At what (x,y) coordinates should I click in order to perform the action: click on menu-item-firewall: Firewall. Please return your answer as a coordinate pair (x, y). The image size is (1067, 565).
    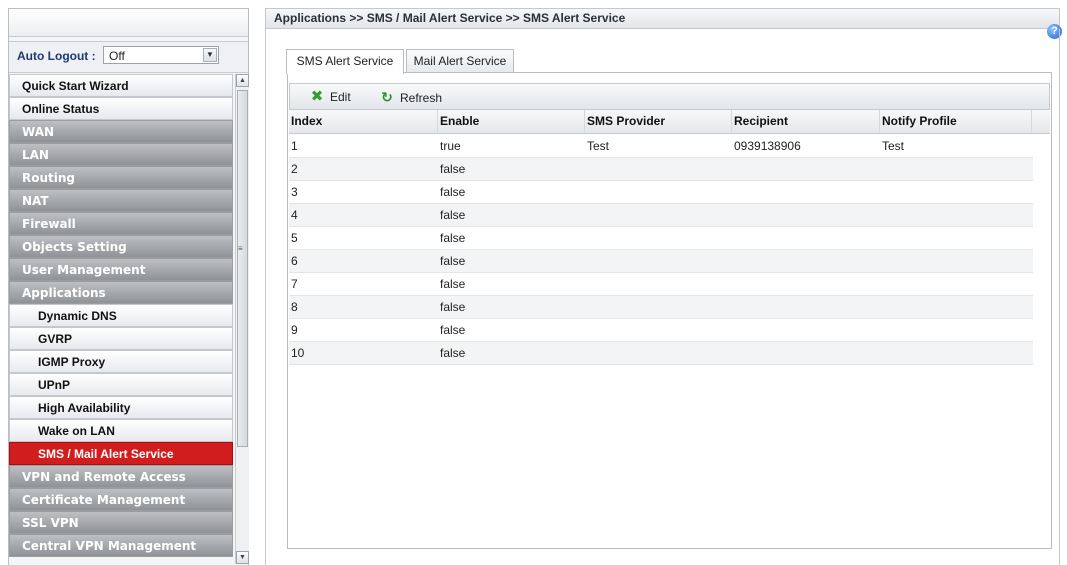
    Looking at the image, I should click on (121, 223).